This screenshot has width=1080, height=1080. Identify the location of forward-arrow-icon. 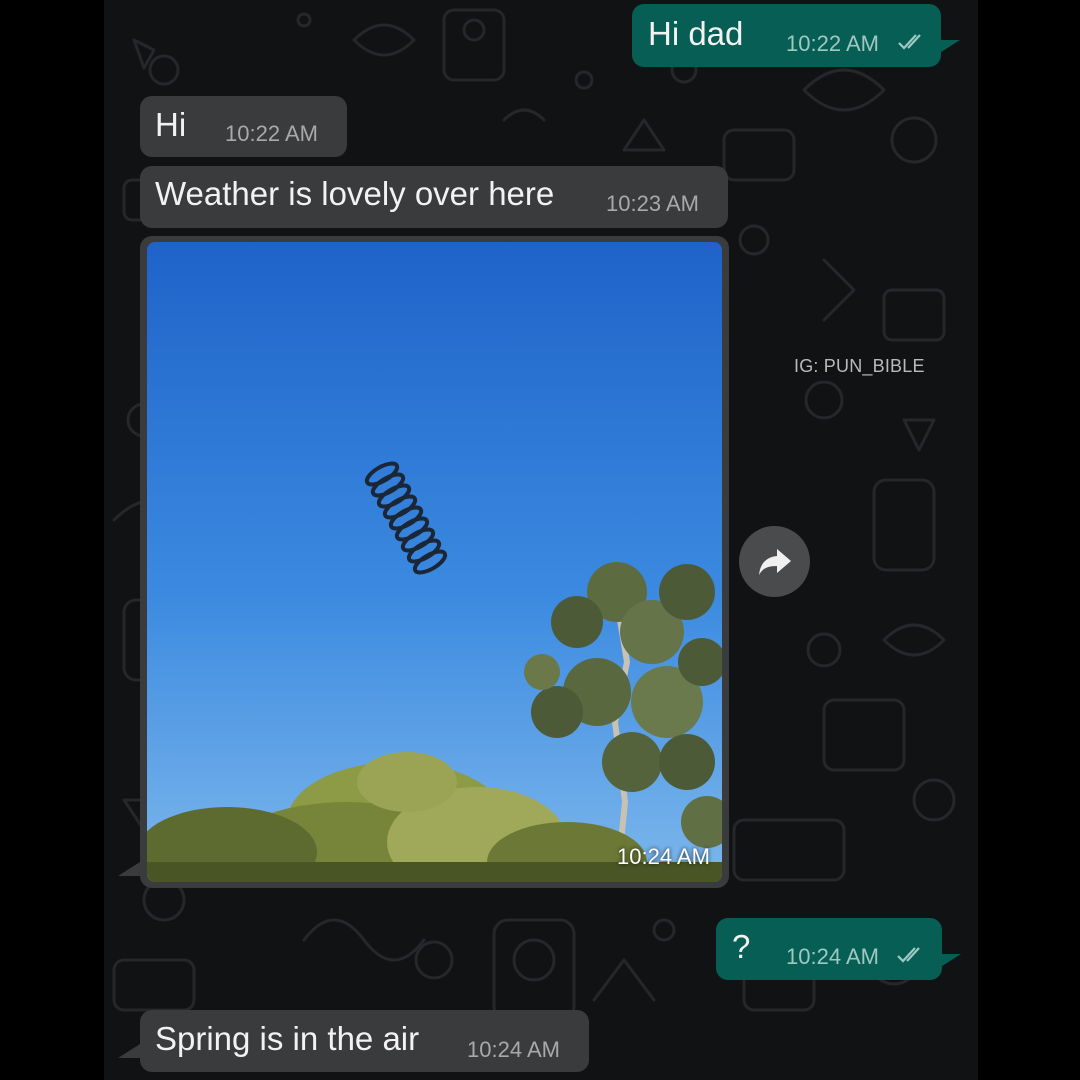
(774, 561).